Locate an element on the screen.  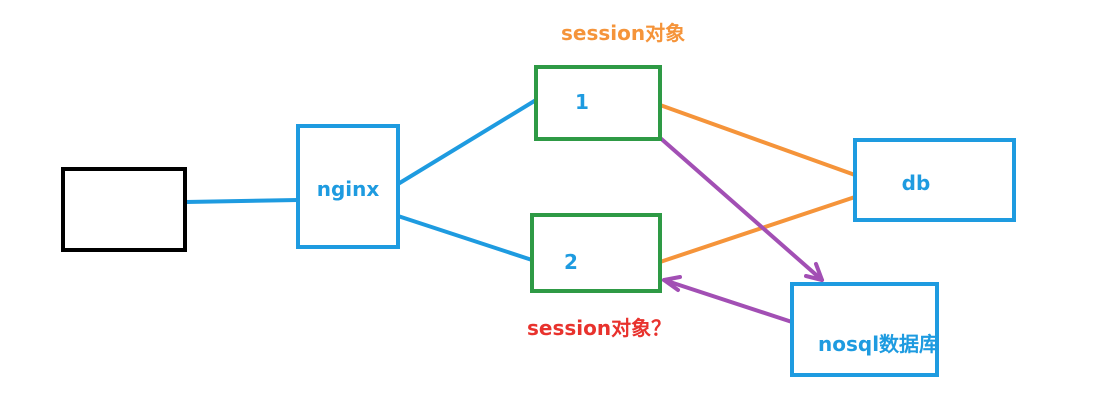
session-top-annotation: session对象 is located at coordinates (623, 33).